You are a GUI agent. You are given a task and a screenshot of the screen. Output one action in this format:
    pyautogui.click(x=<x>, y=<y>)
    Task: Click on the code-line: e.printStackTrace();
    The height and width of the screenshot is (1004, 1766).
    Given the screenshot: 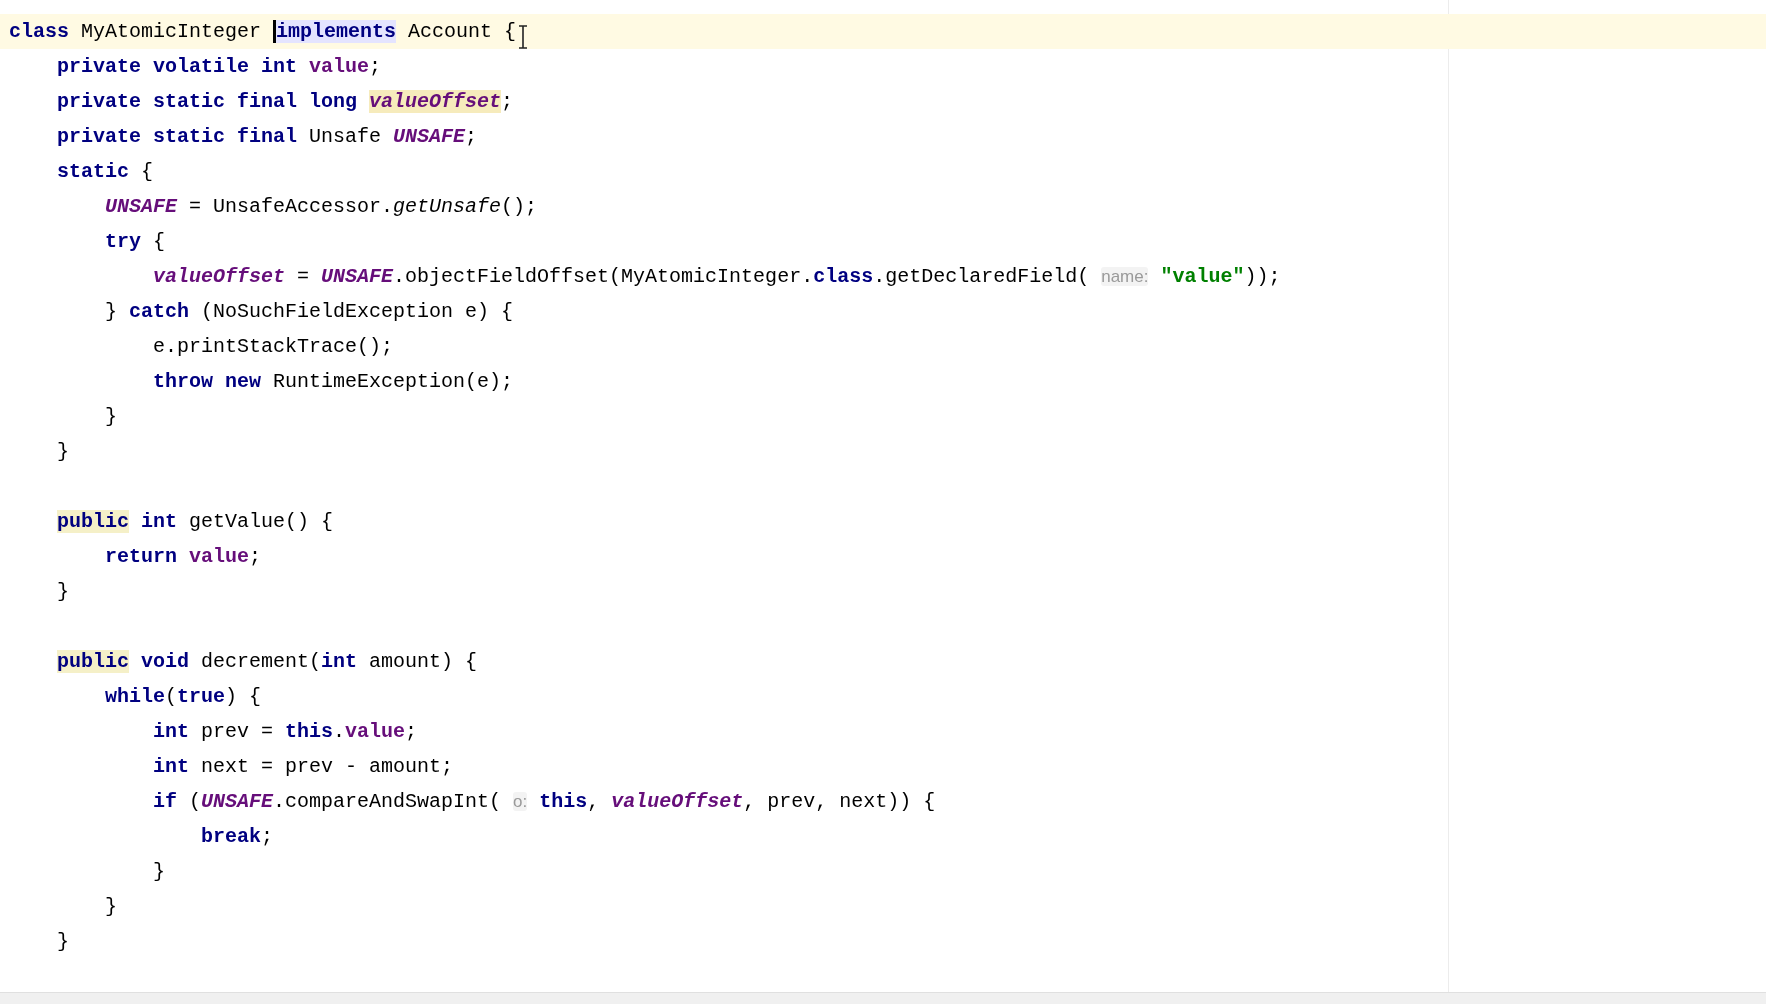 What is the action you would take?
    pyautogui.click(x=273, y=346)
    